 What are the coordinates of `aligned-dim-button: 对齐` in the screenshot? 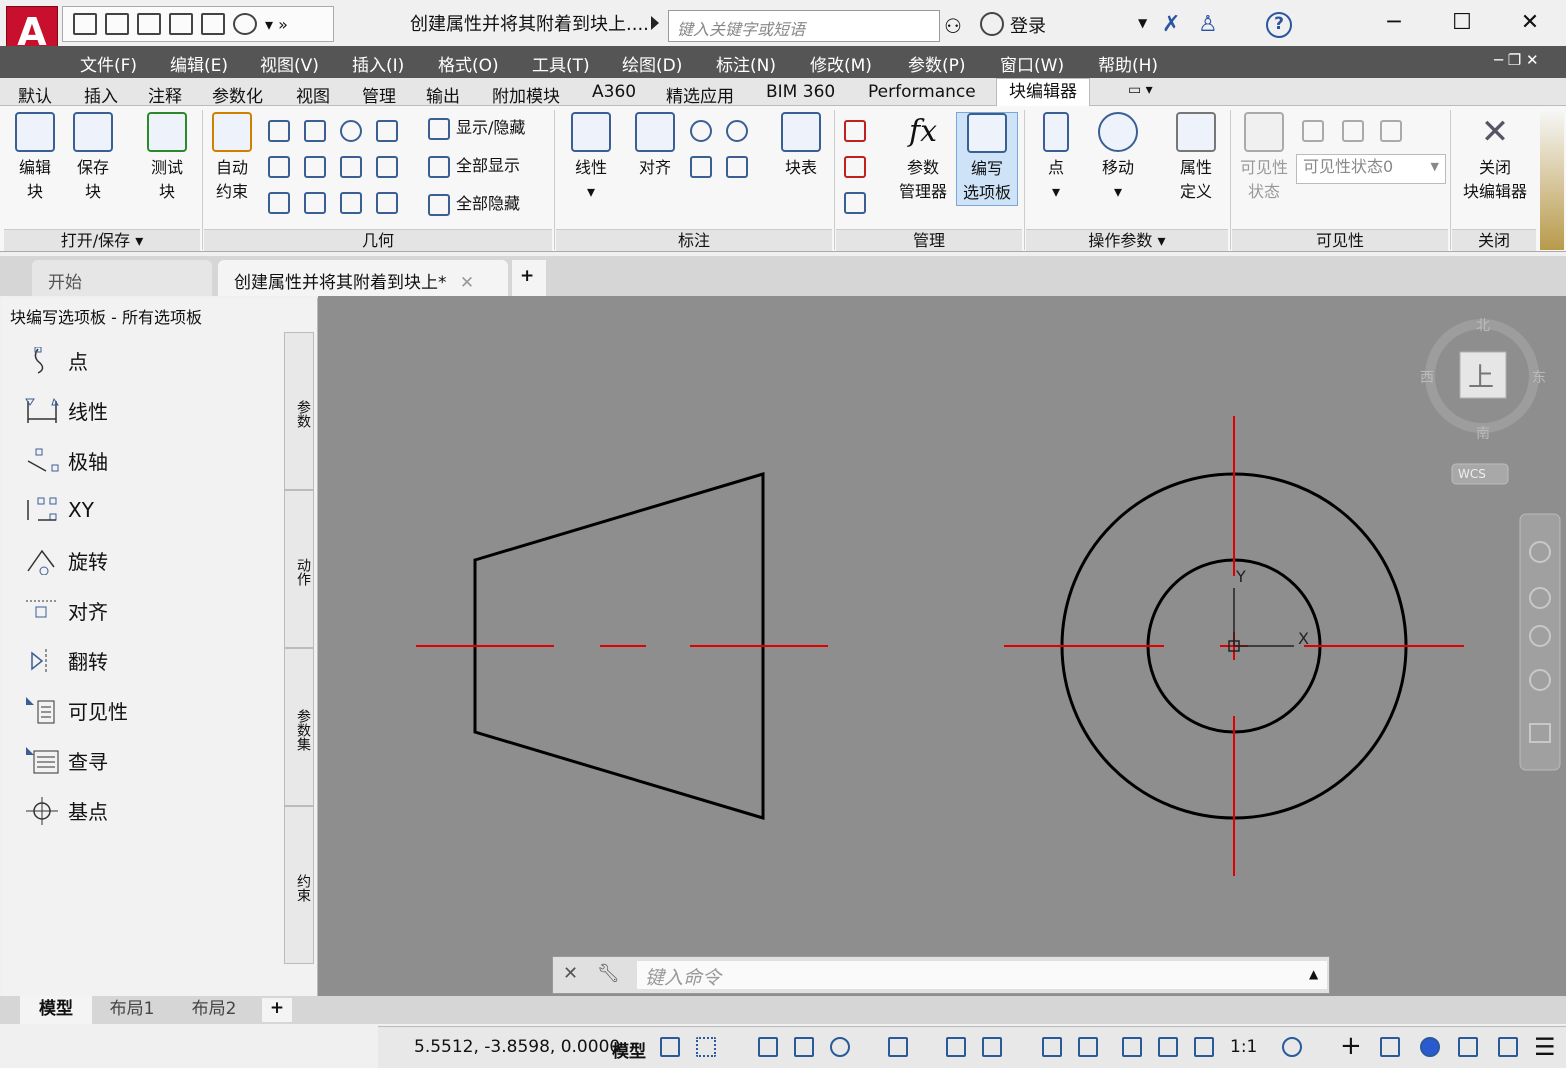 It's located at (655, 146).